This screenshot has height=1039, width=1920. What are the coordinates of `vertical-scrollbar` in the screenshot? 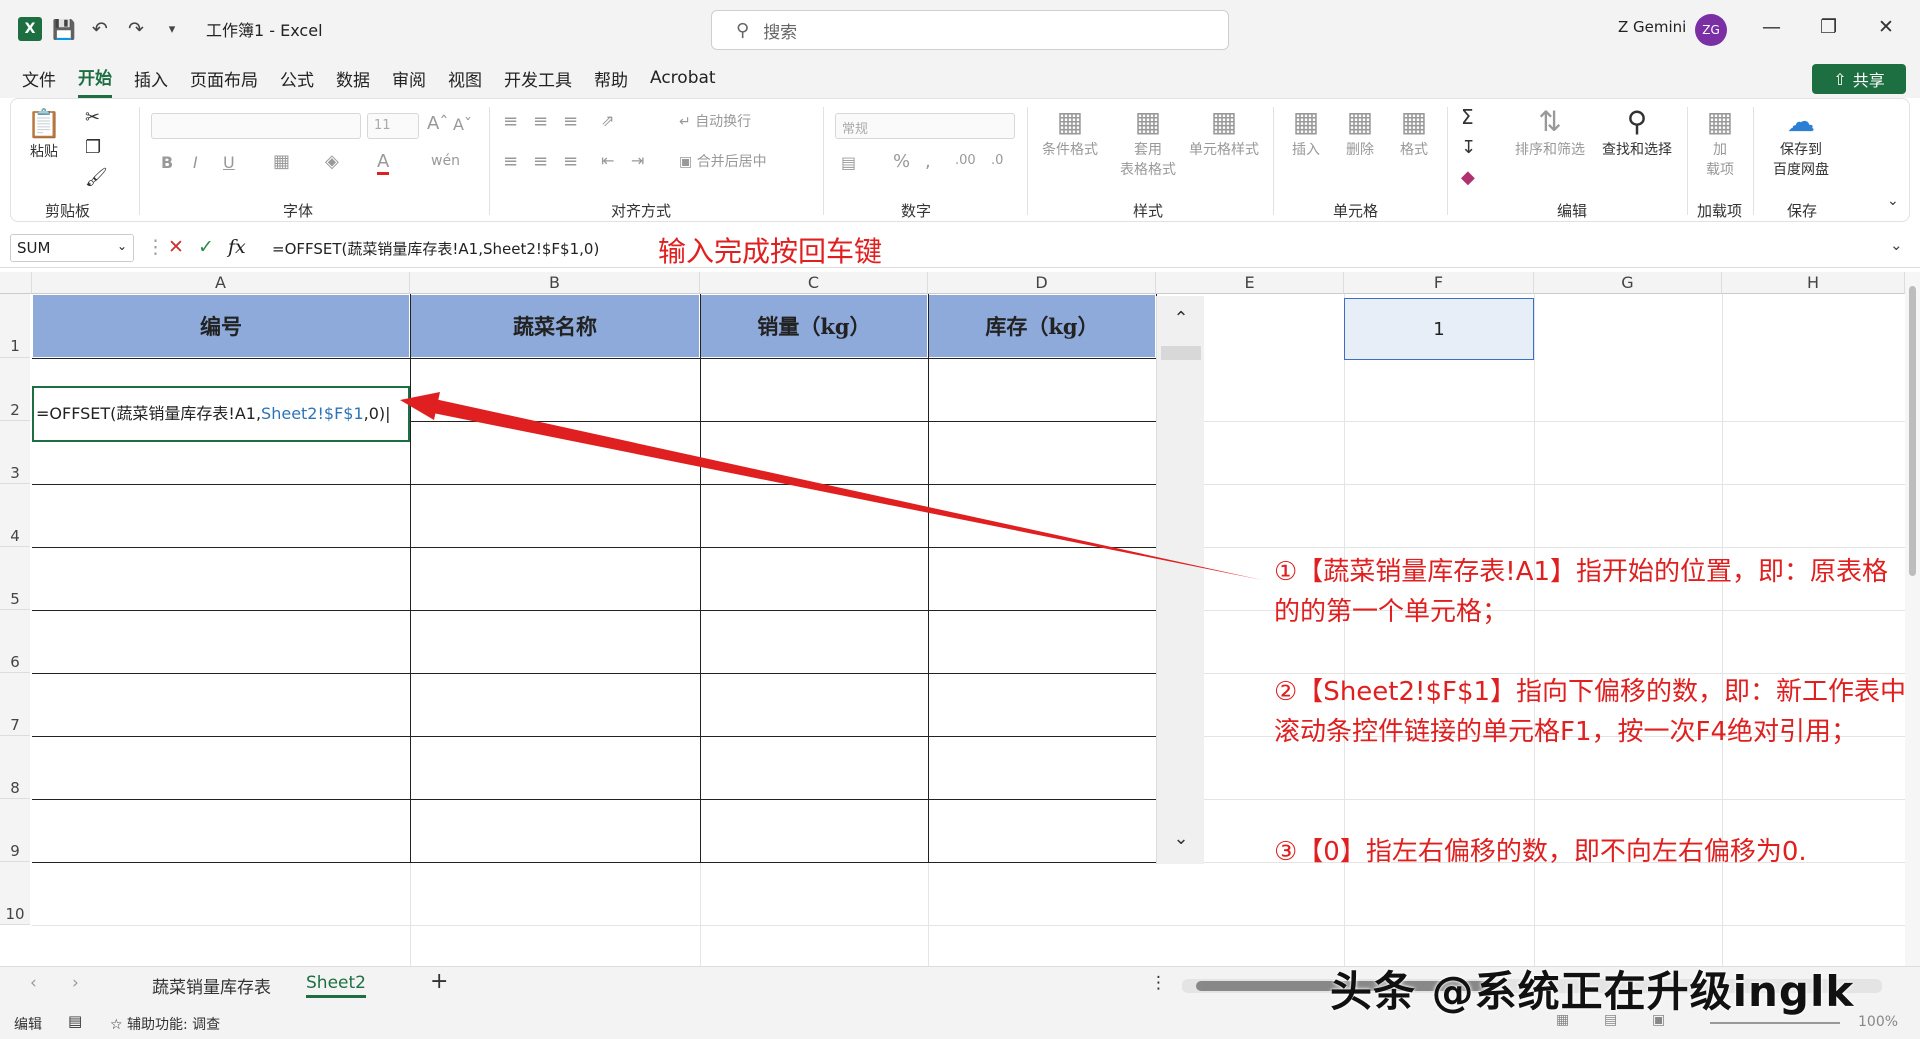 It's located at (1912, 619).